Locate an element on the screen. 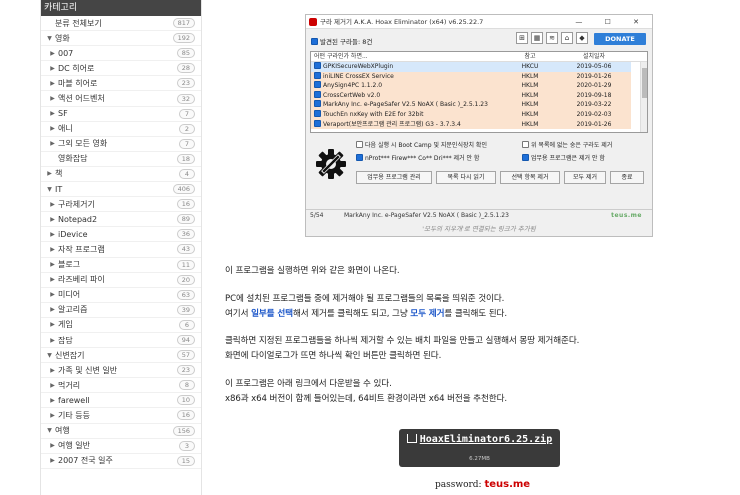  grid-icon: ▦ is located at coordinates (537, 38).